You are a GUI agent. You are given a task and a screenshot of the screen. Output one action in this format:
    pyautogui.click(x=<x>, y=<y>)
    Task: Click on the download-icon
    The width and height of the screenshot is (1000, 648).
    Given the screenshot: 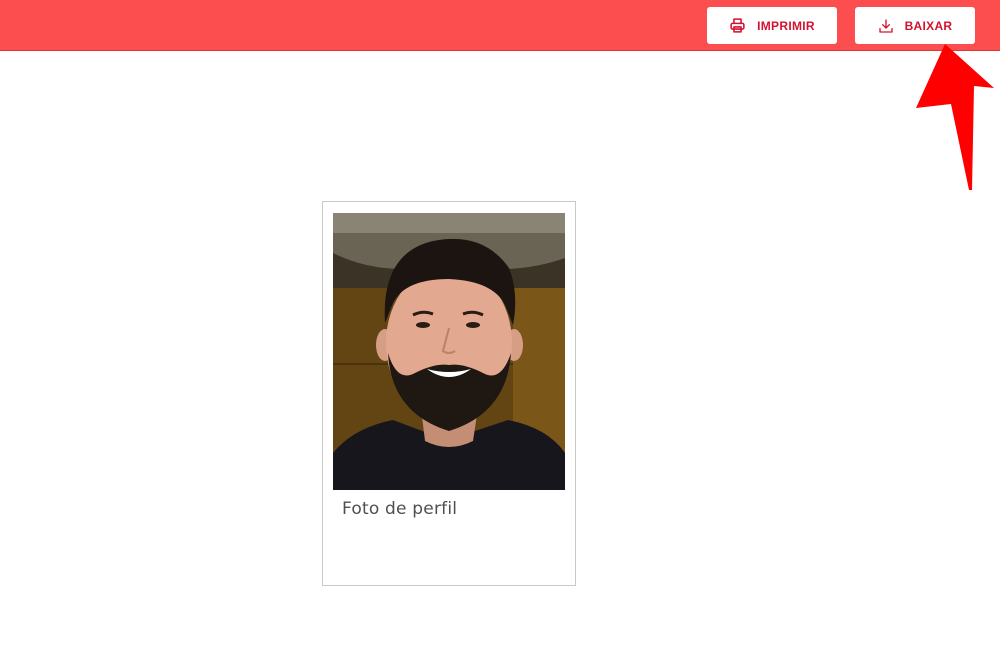 What is the action you would take?
    pyautogui.click(x=886, y=26)
    